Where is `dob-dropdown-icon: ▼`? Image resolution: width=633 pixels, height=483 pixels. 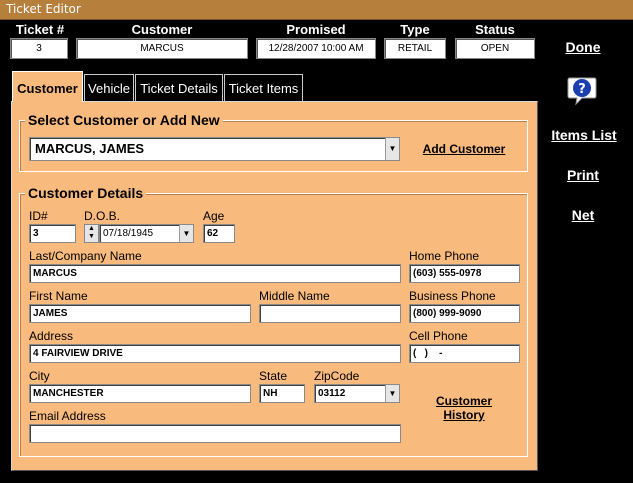 dob-dropdown-icon: ▼ is located at coordinates (186, 233).